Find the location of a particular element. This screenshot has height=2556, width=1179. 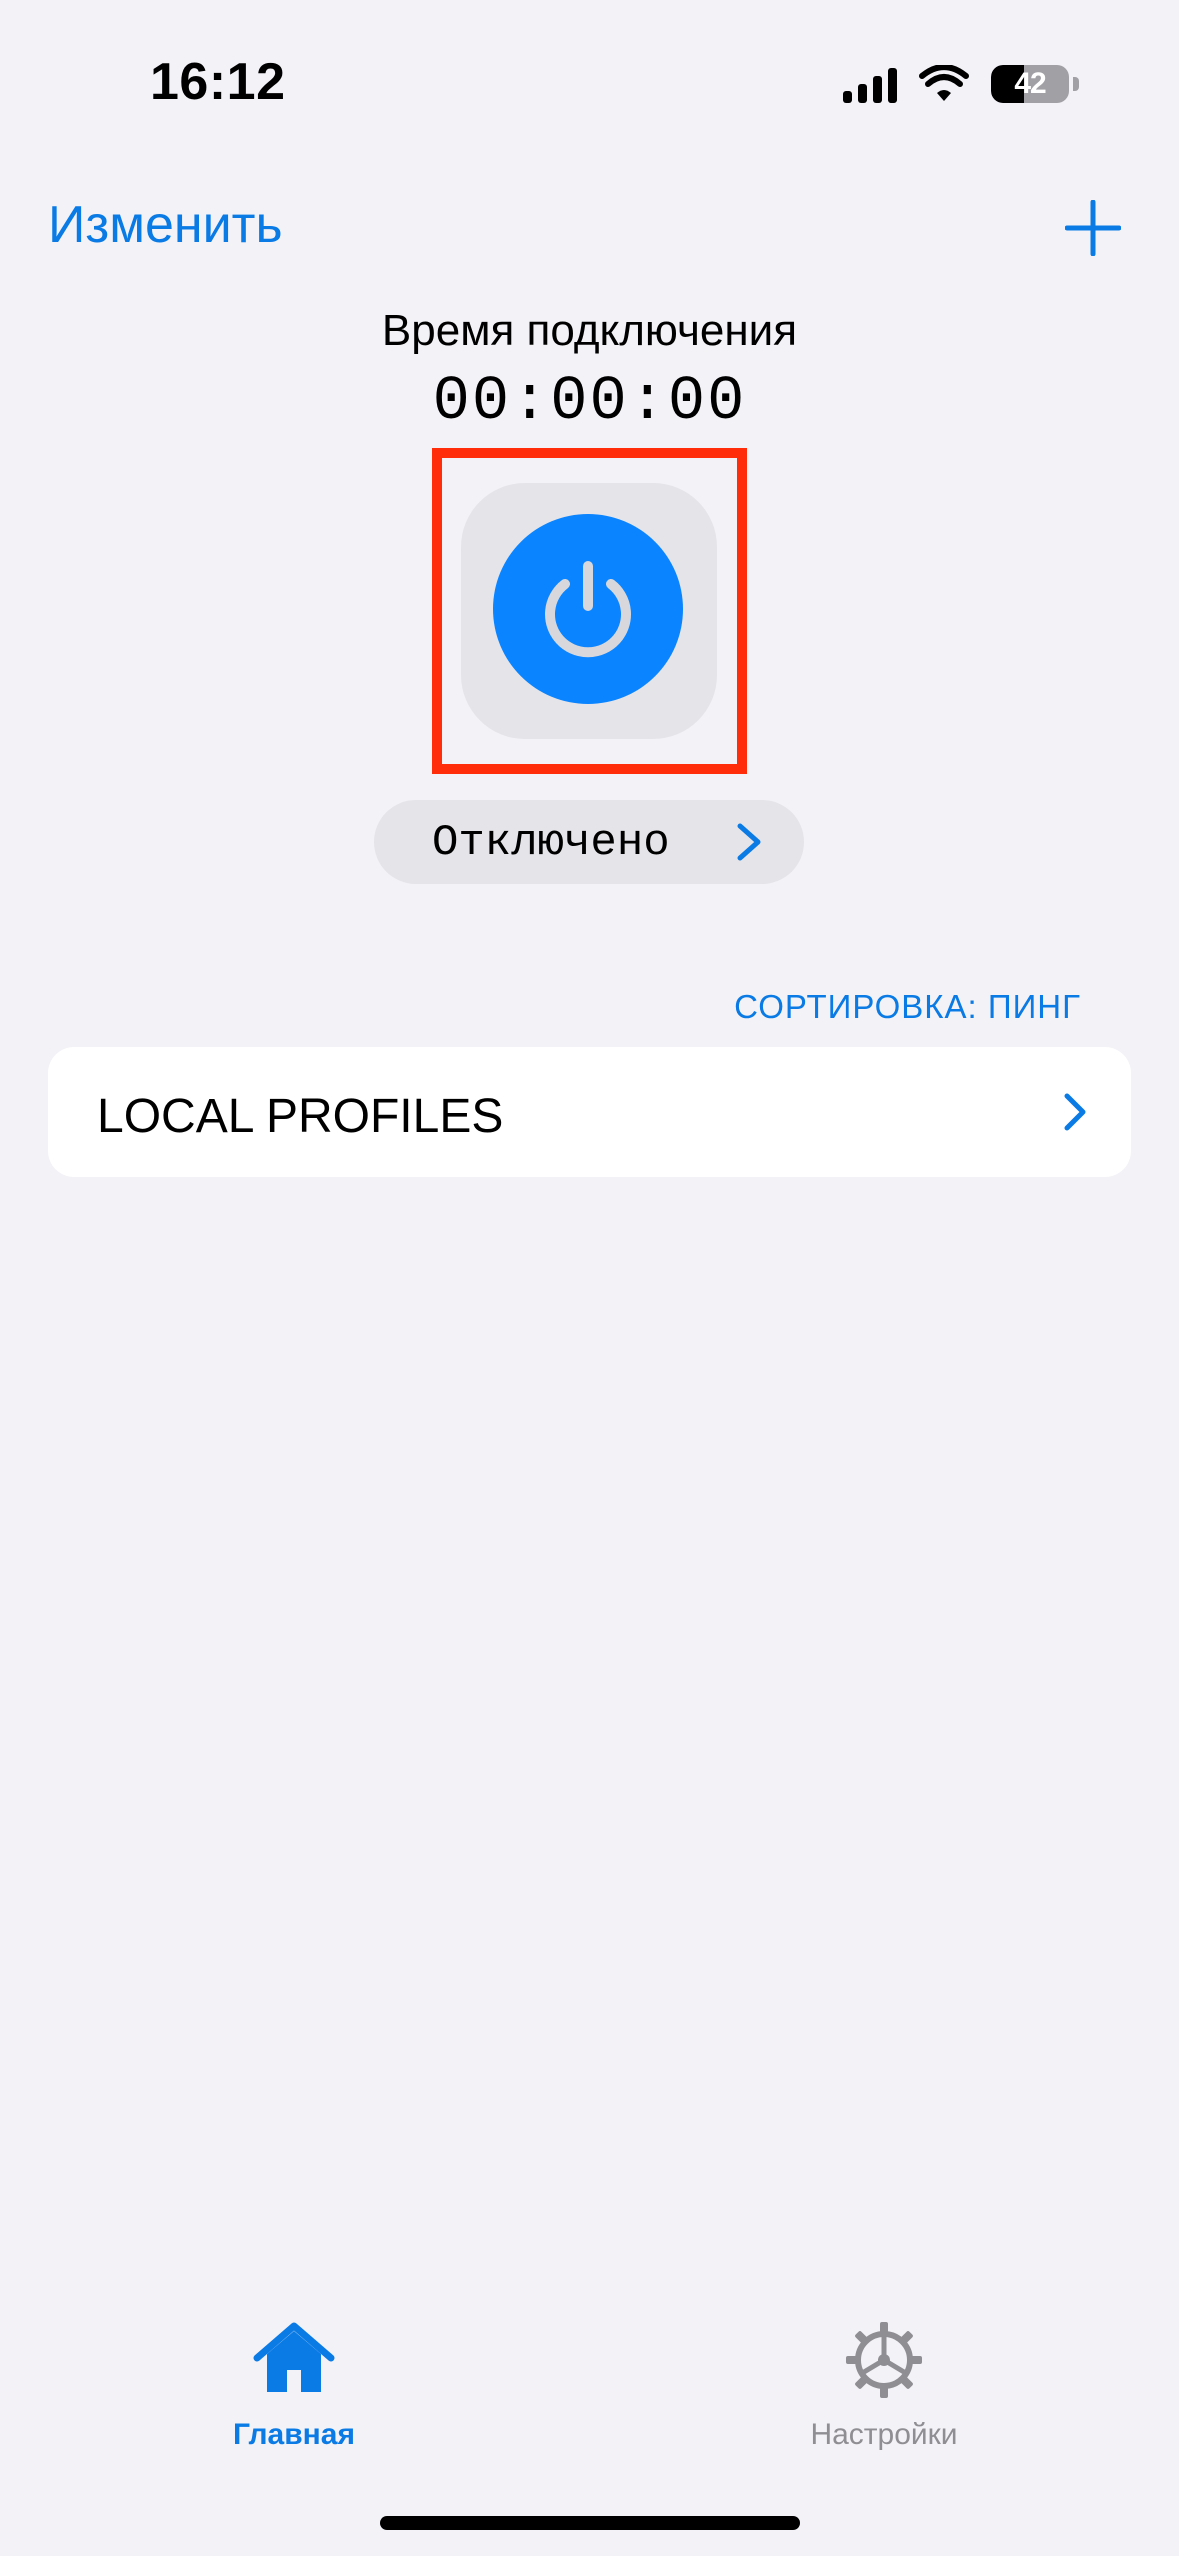

wifi-icon is located at coordinates (944, 83).